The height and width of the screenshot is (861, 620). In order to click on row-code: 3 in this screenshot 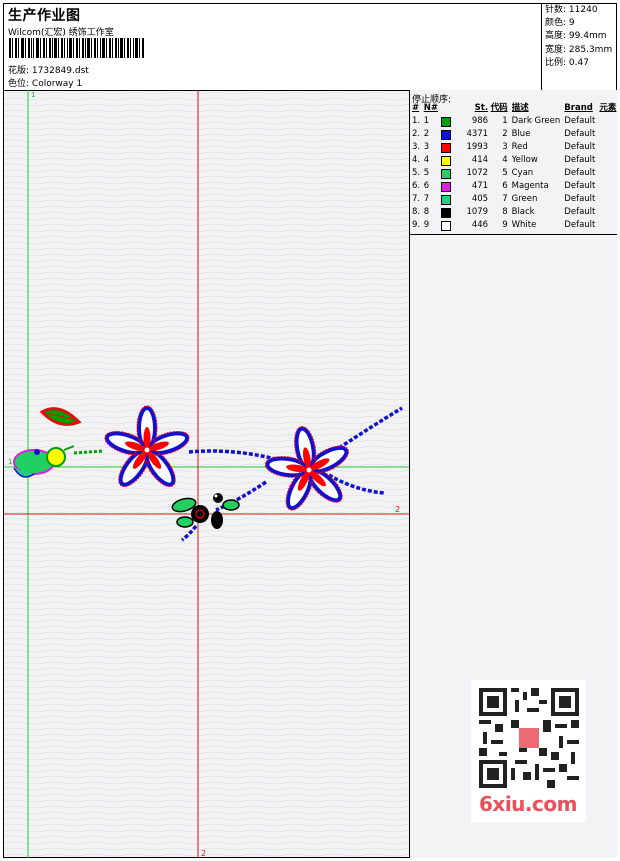, I will do `click(505, 147)`.